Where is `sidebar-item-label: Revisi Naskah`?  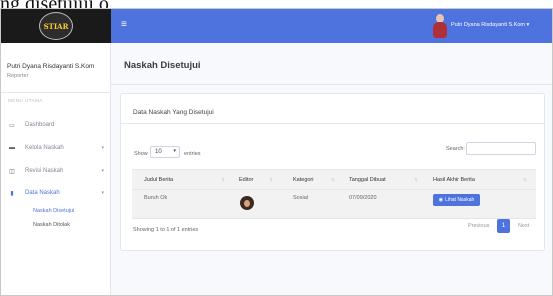
sidebar-item-label: Revisi Naskah is located at coordinates (44, 171).